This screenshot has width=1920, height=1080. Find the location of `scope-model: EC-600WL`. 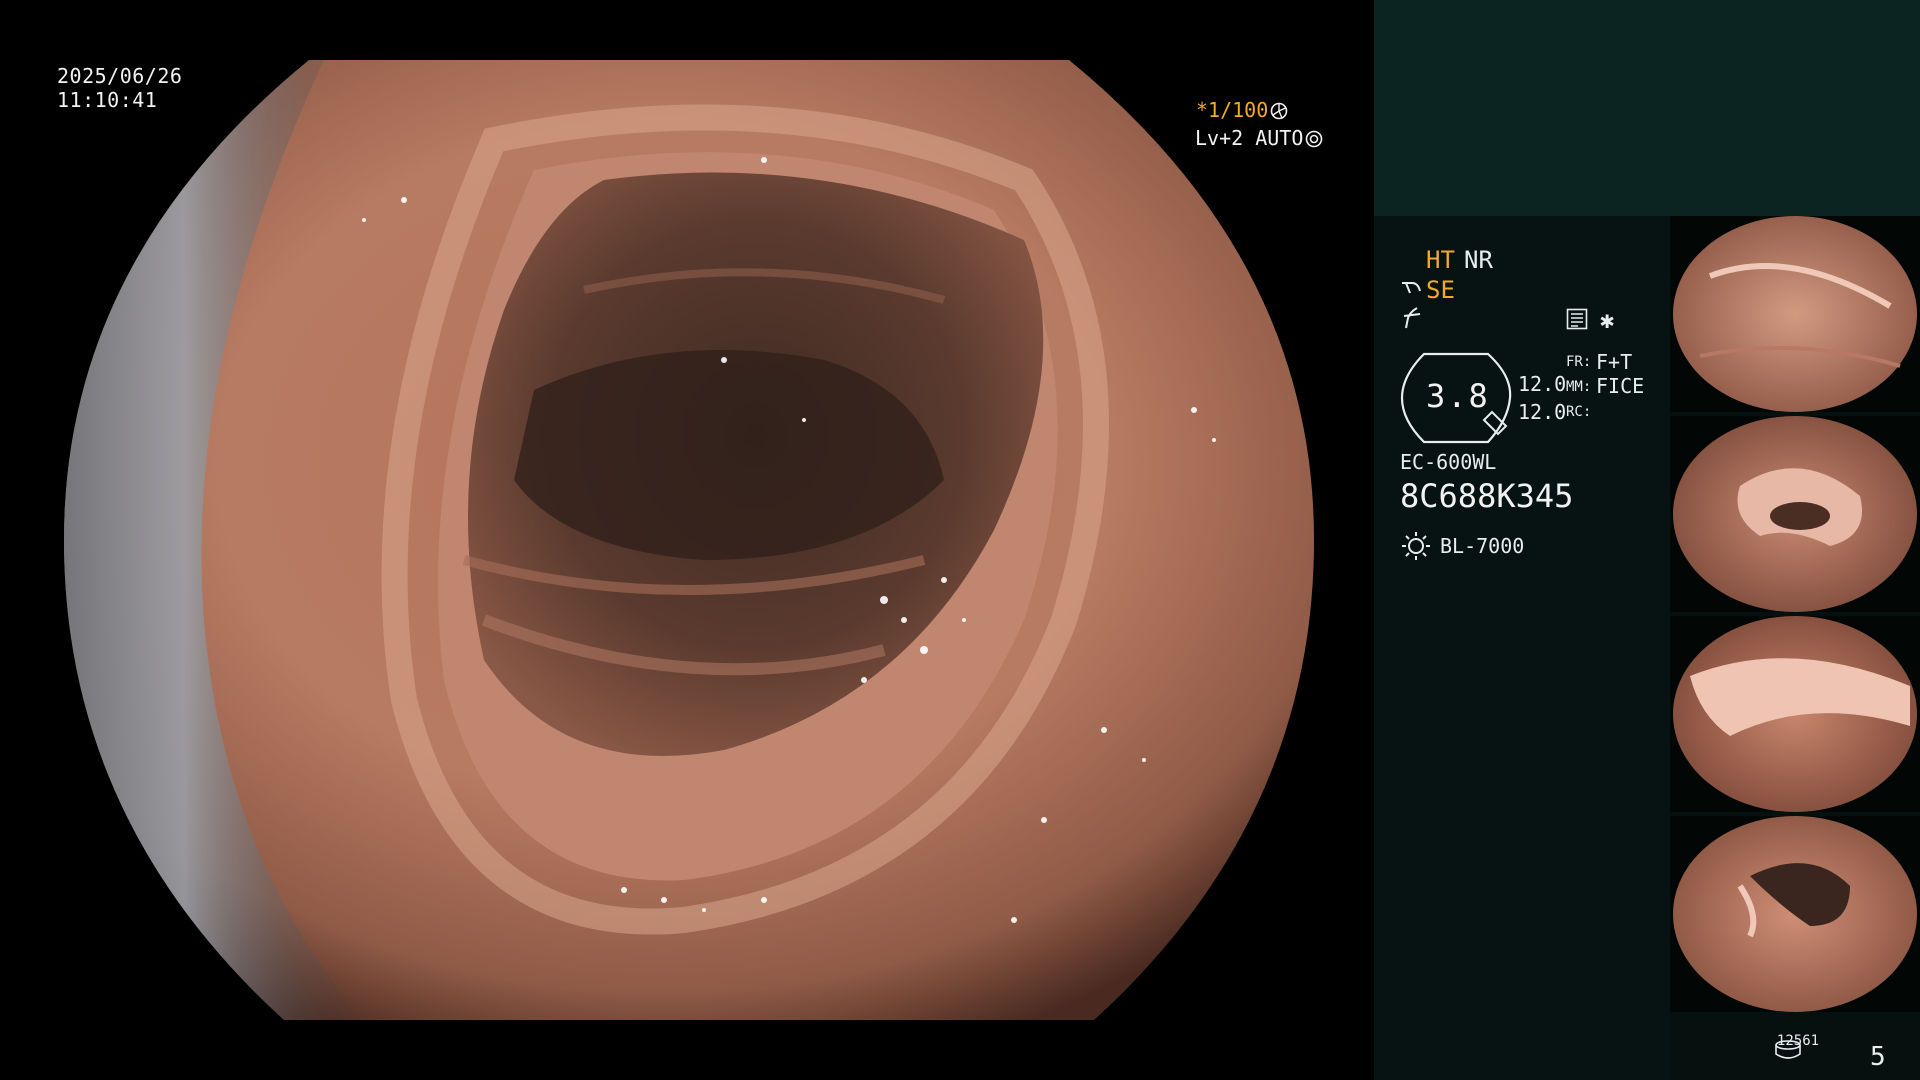

scope-model: EC-600WL is located at coordinates (1448, 462).